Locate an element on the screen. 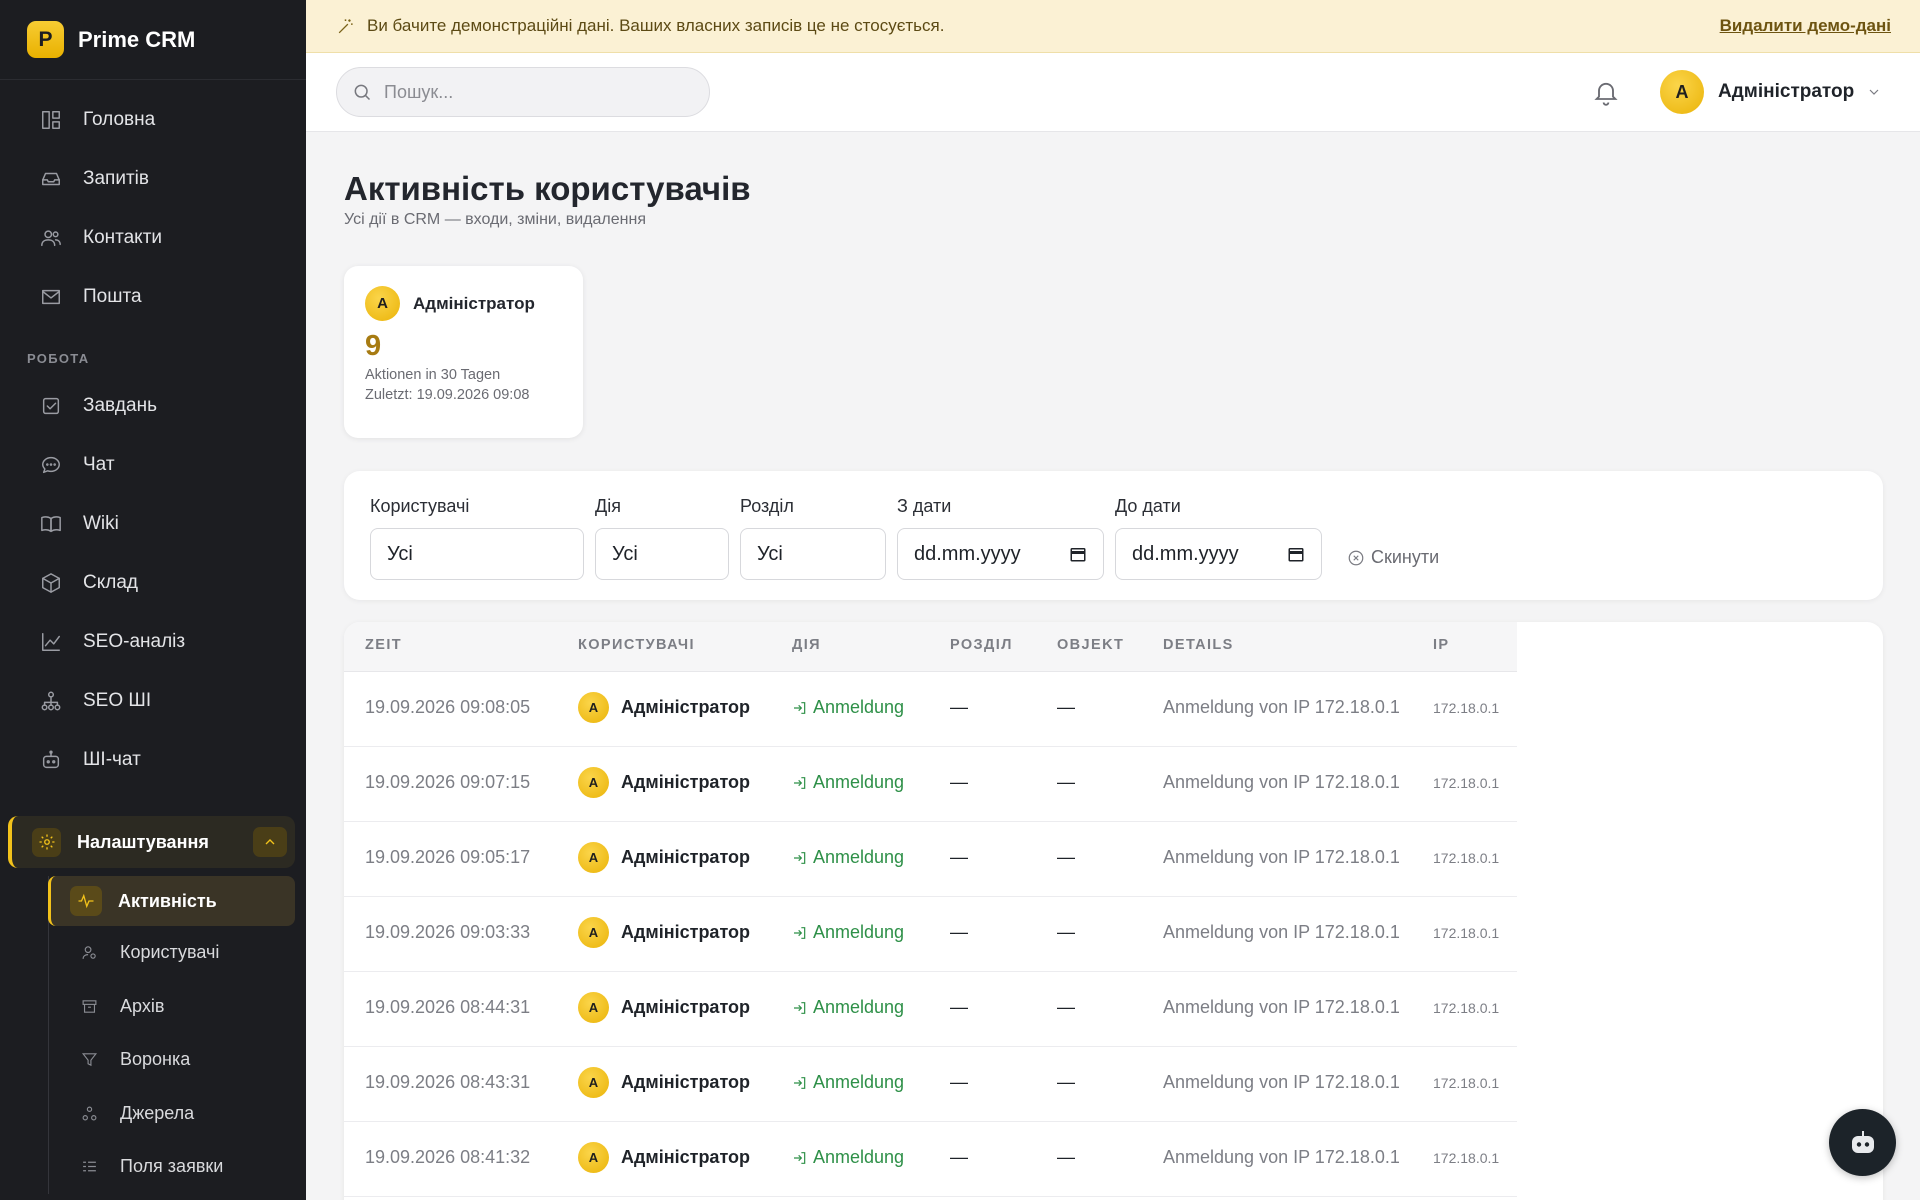 This screenshot has width=1920, height=1200. filter-label: До дати is located at coordinates (1148, 506).